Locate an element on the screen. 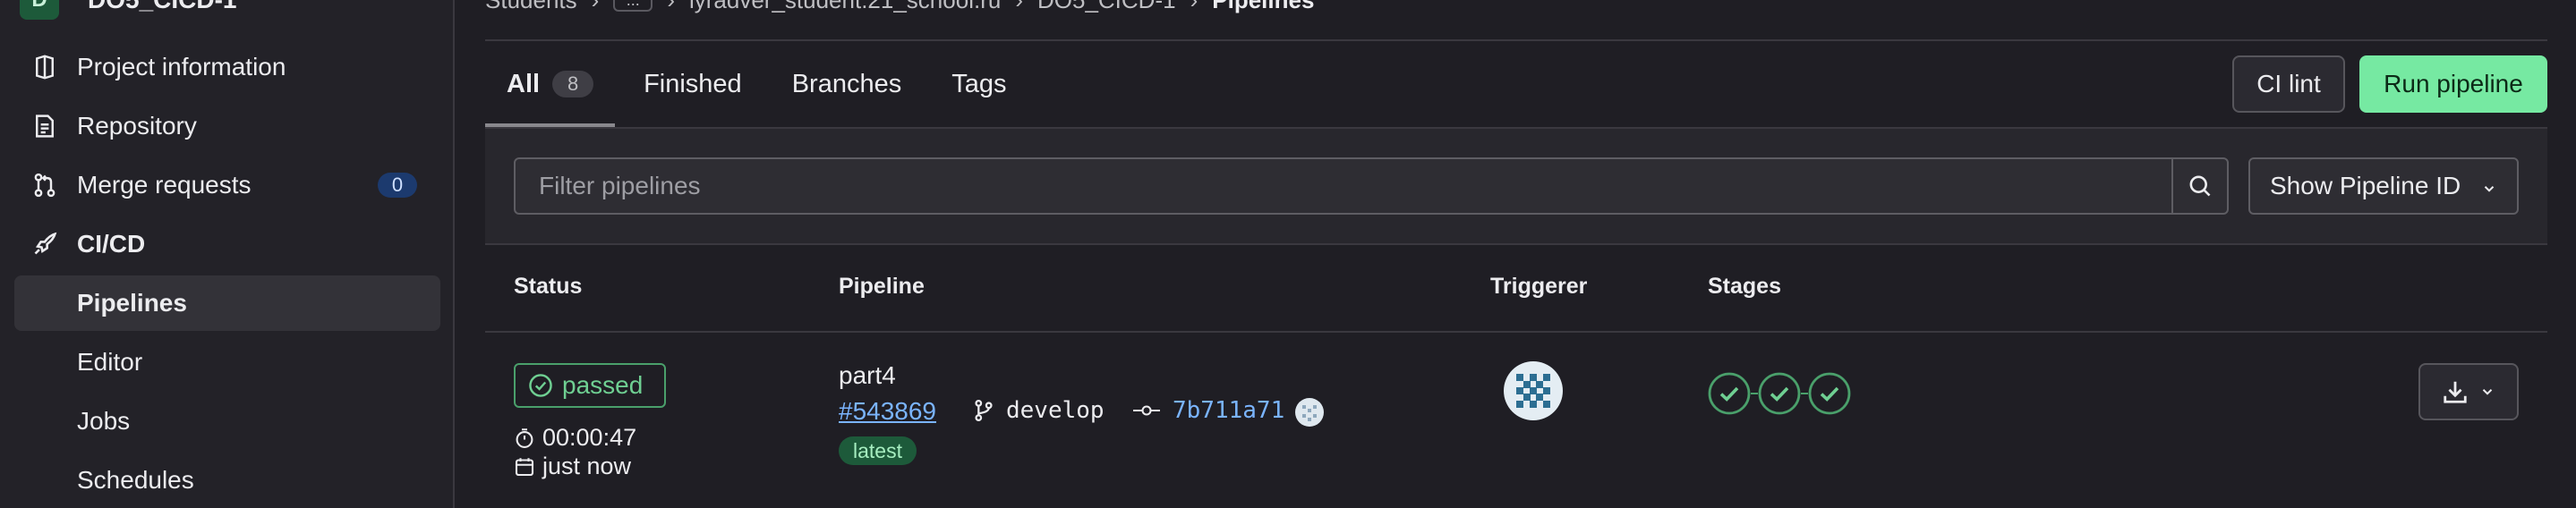 The width and height of the screenshot is (2576, 508). commit-author-avatar is located at coordinates (1309, 412).